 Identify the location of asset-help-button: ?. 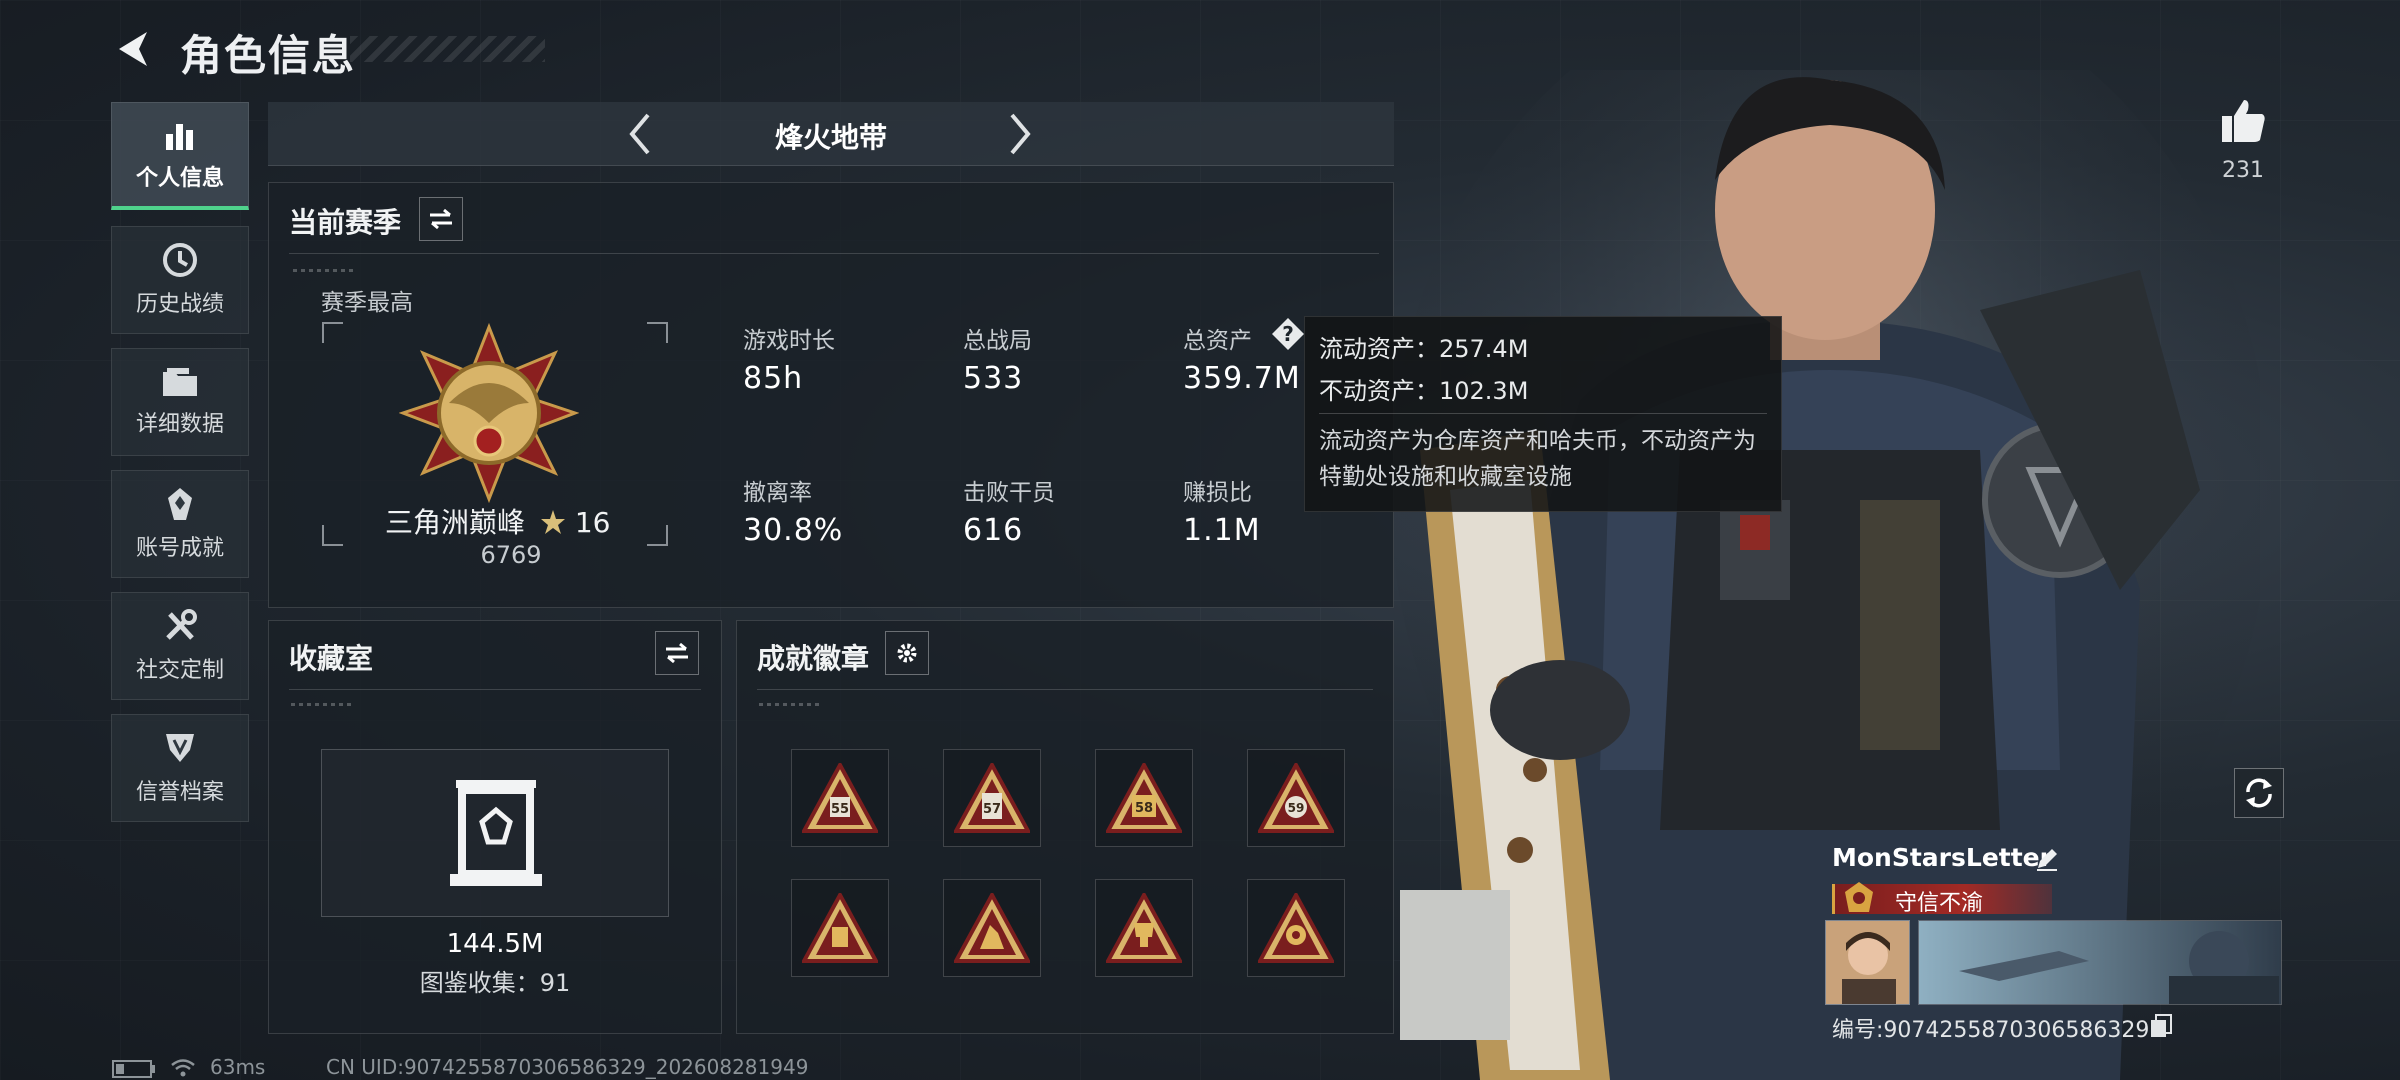
(1288, 334).